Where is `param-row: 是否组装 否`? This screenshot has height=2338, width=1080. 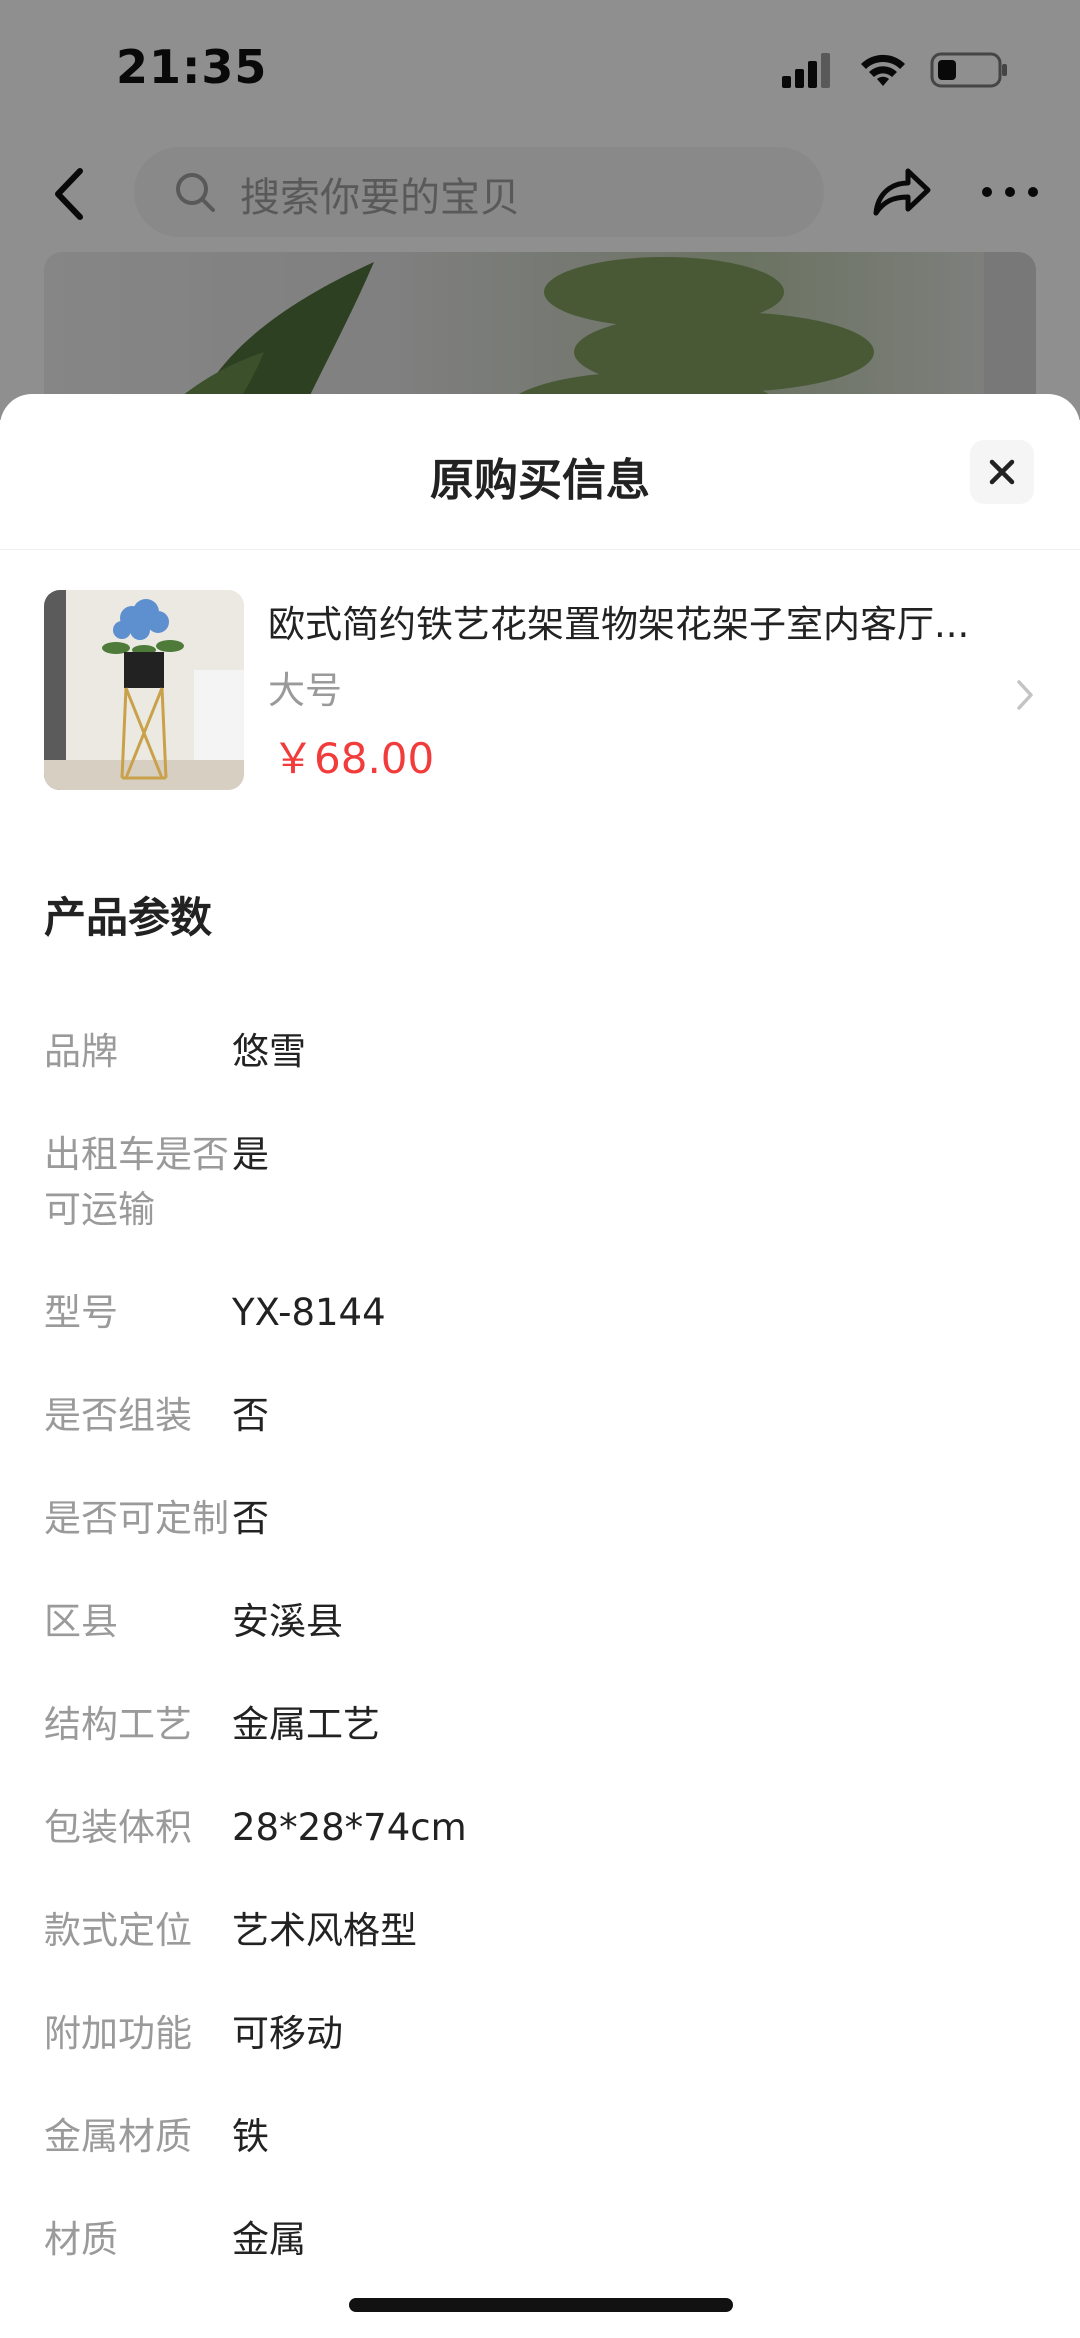 param-row: 是否组装 否 is located at coordinates (544, 1415).